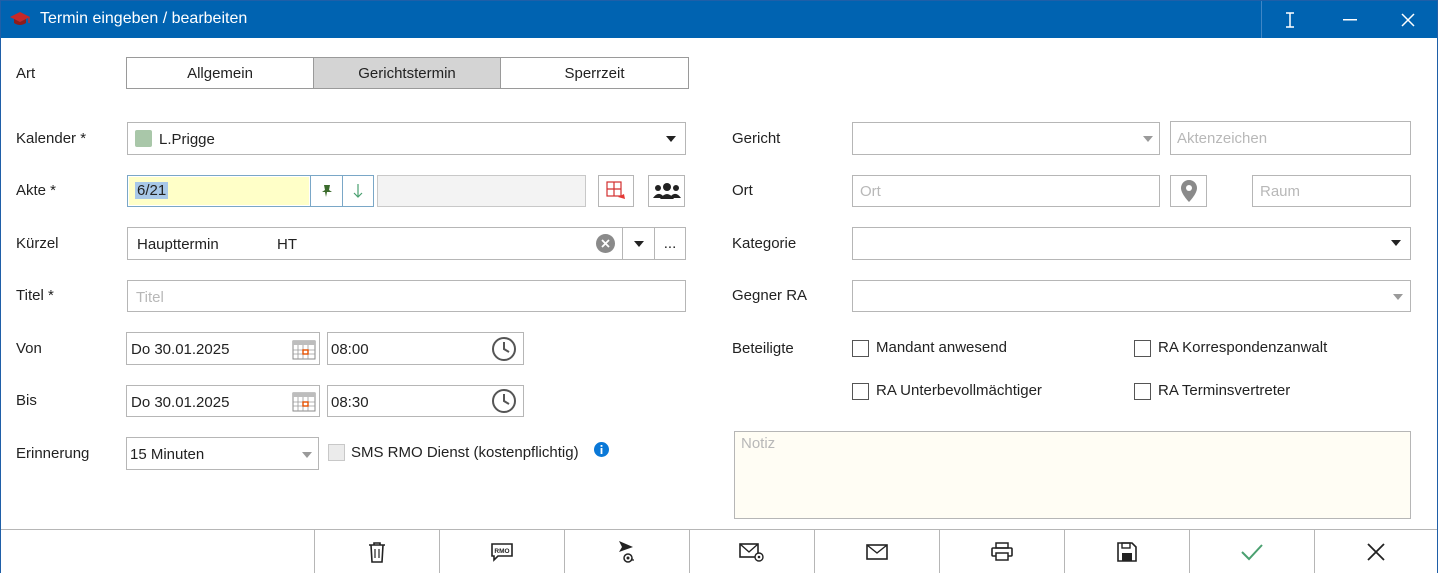  What do you see at coordinates (20, 18) in the screenshot?
I see `app-graduation-cap-icon` at bounding box center [20, 18].